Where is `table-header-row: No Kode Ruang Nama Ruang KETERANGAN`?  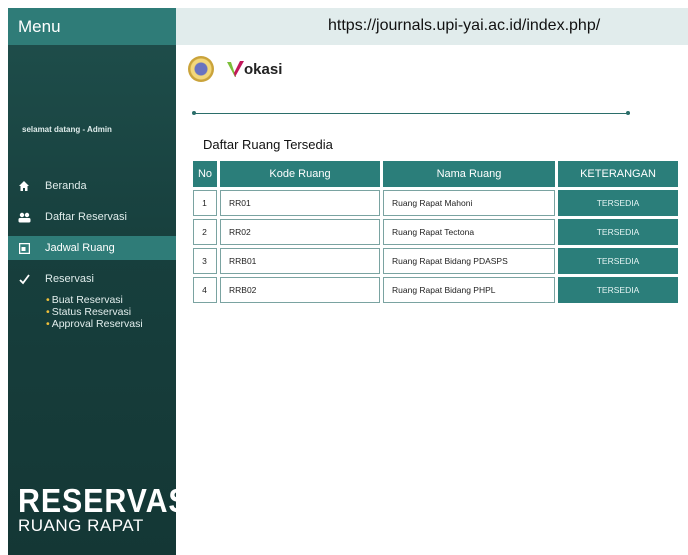 table-header-row: No Kode Ruang Nama Ruang KETERANGAN is located at coordinates (435, 174).